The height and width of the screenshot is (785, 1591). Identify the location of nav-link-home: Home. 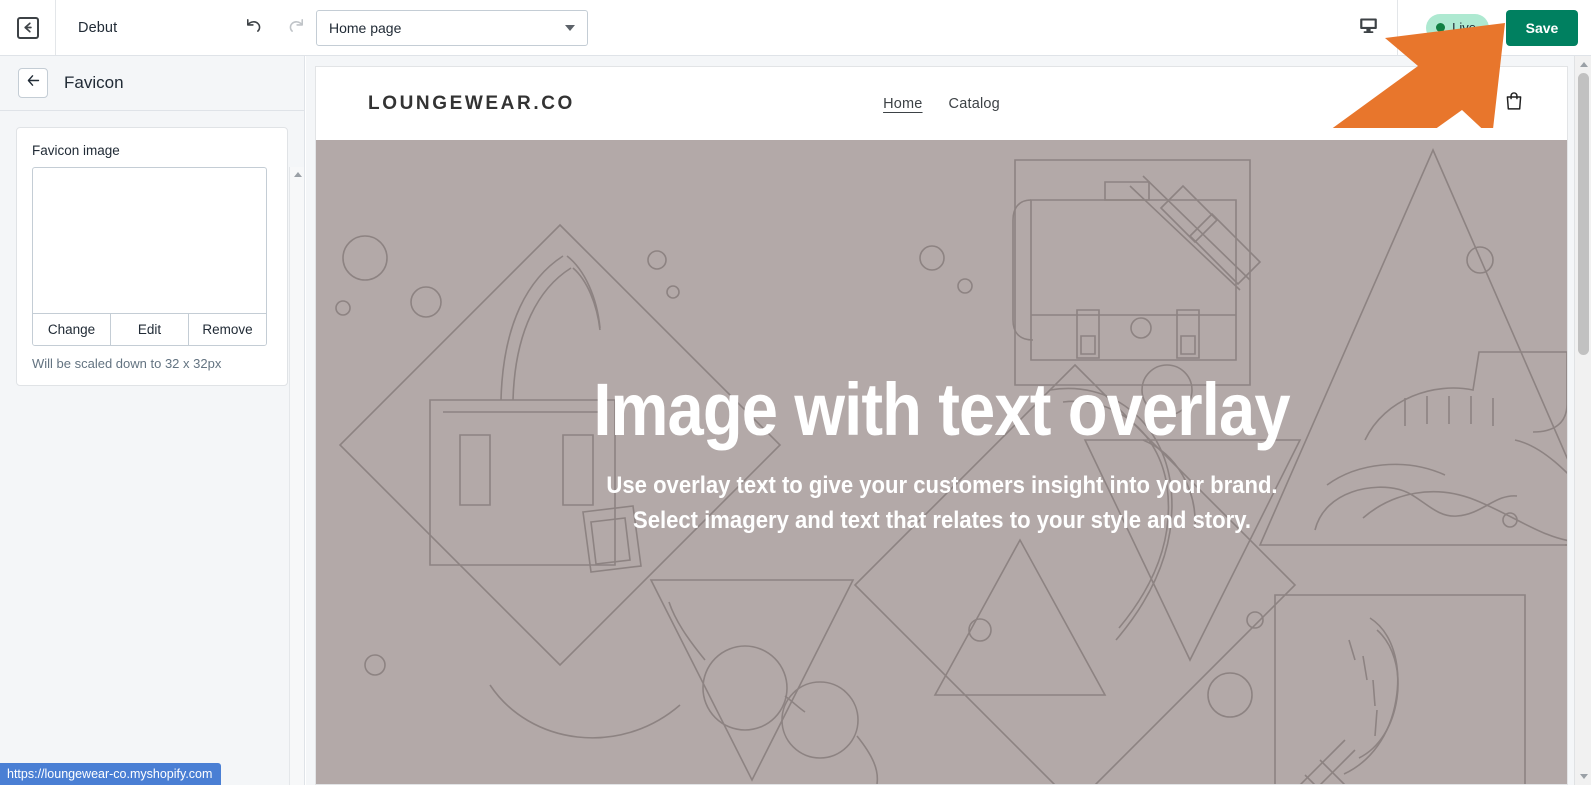
(902, 104).